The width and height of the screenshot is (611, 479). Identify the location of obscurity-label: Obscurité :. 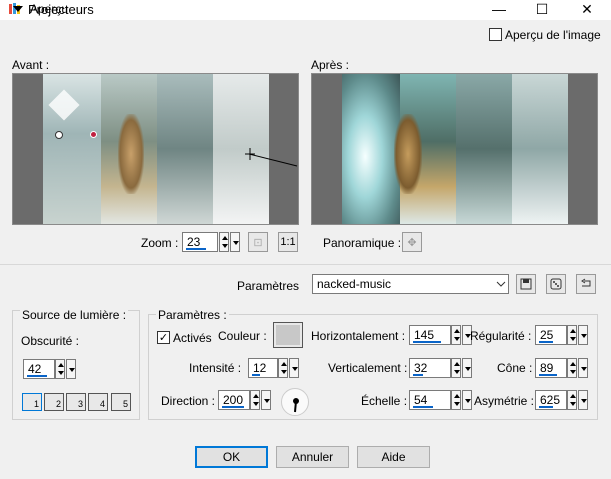
(50, 341).